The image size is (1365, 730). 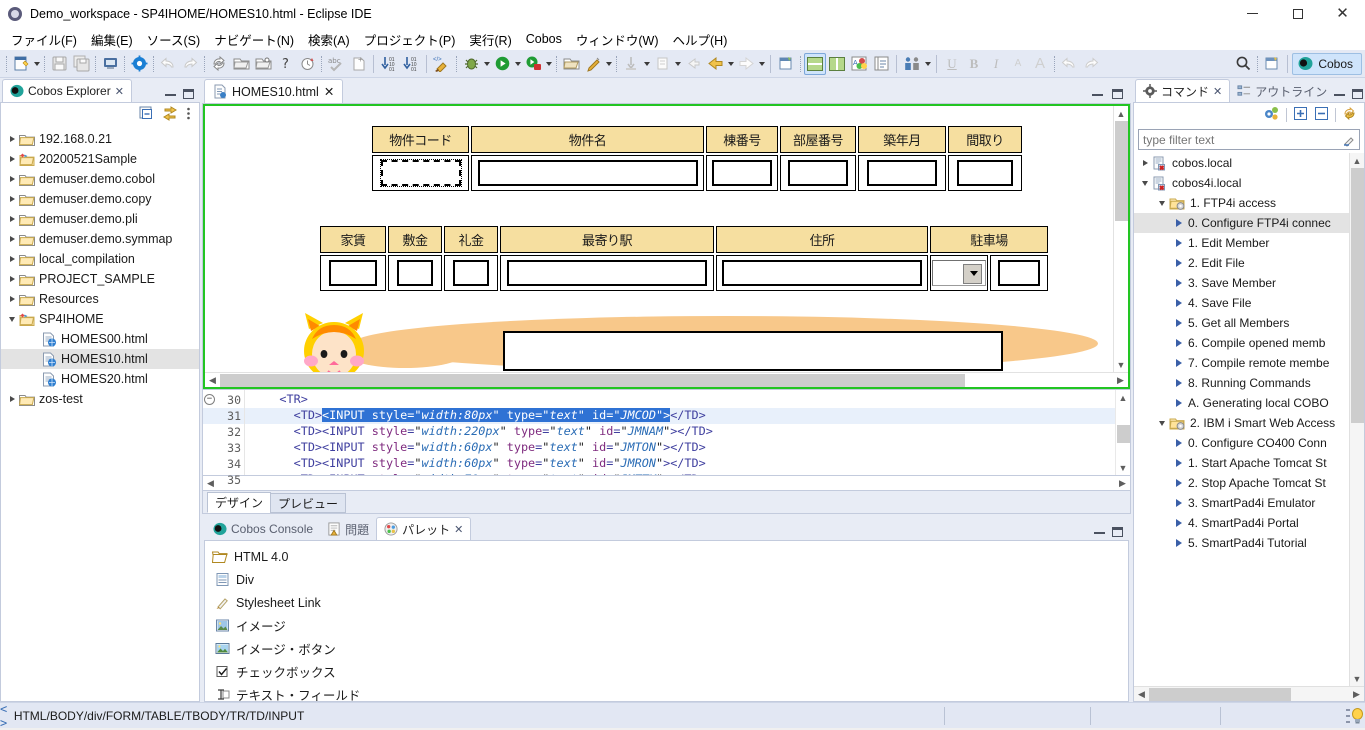 What do you see at coordinates (548, 64) in the screenshot?
I see `run-external-dropdown-icon` at bounding box center [548, 64].